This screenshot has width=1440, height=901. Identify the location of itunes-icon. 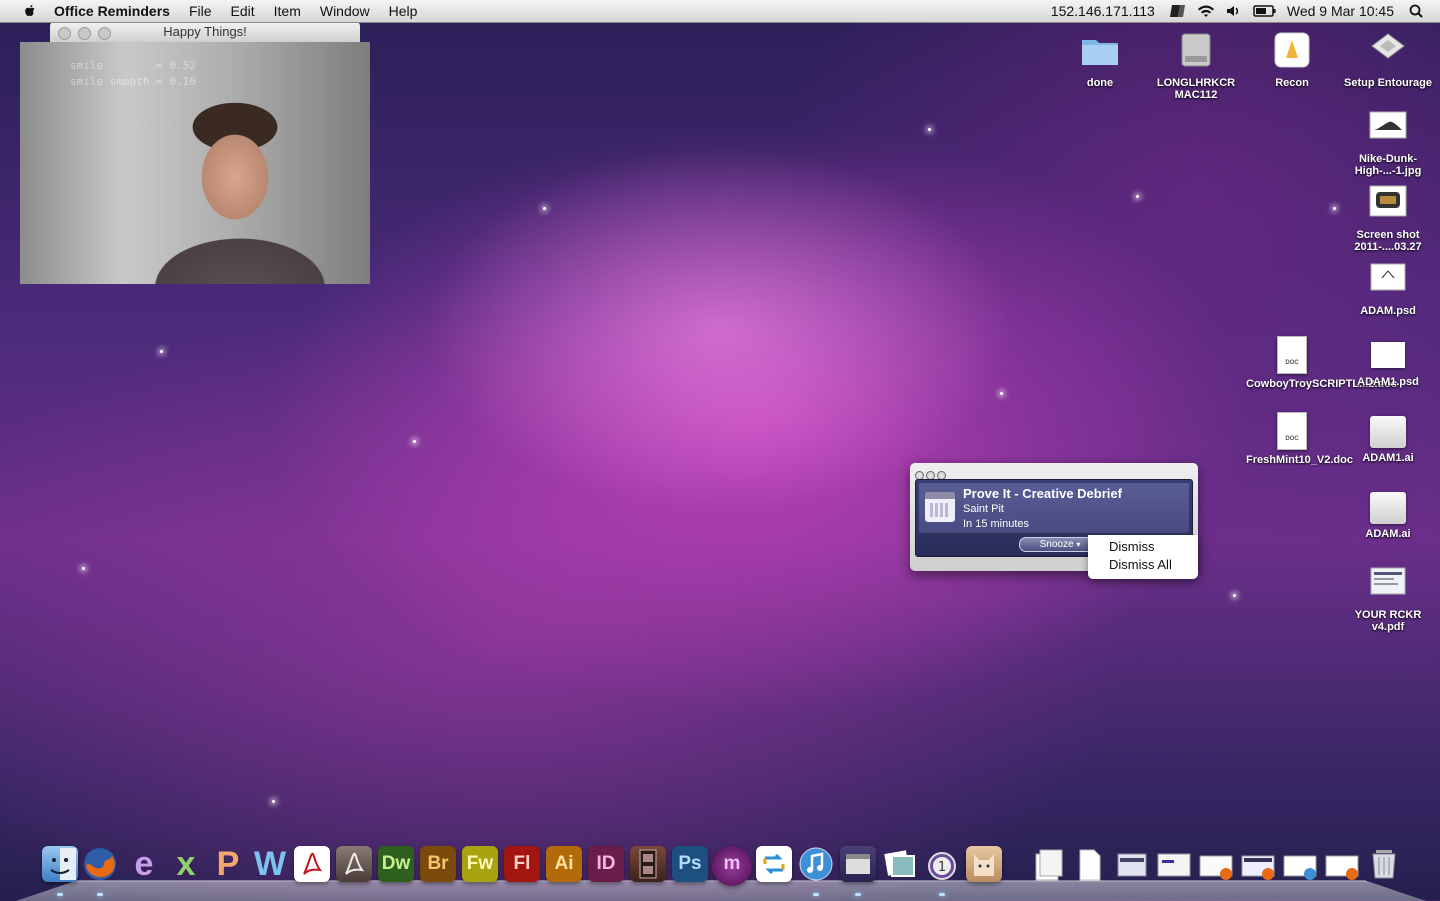
(816, 864).